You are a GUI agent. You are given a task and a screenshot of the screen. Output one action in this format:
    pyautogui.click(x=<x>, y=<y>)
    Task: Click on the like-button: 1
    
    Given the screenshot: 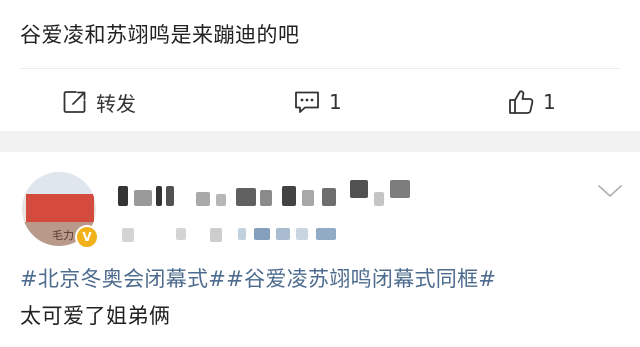 What is the action you would take?
    pyautogui.click(x=531, y=102)
    